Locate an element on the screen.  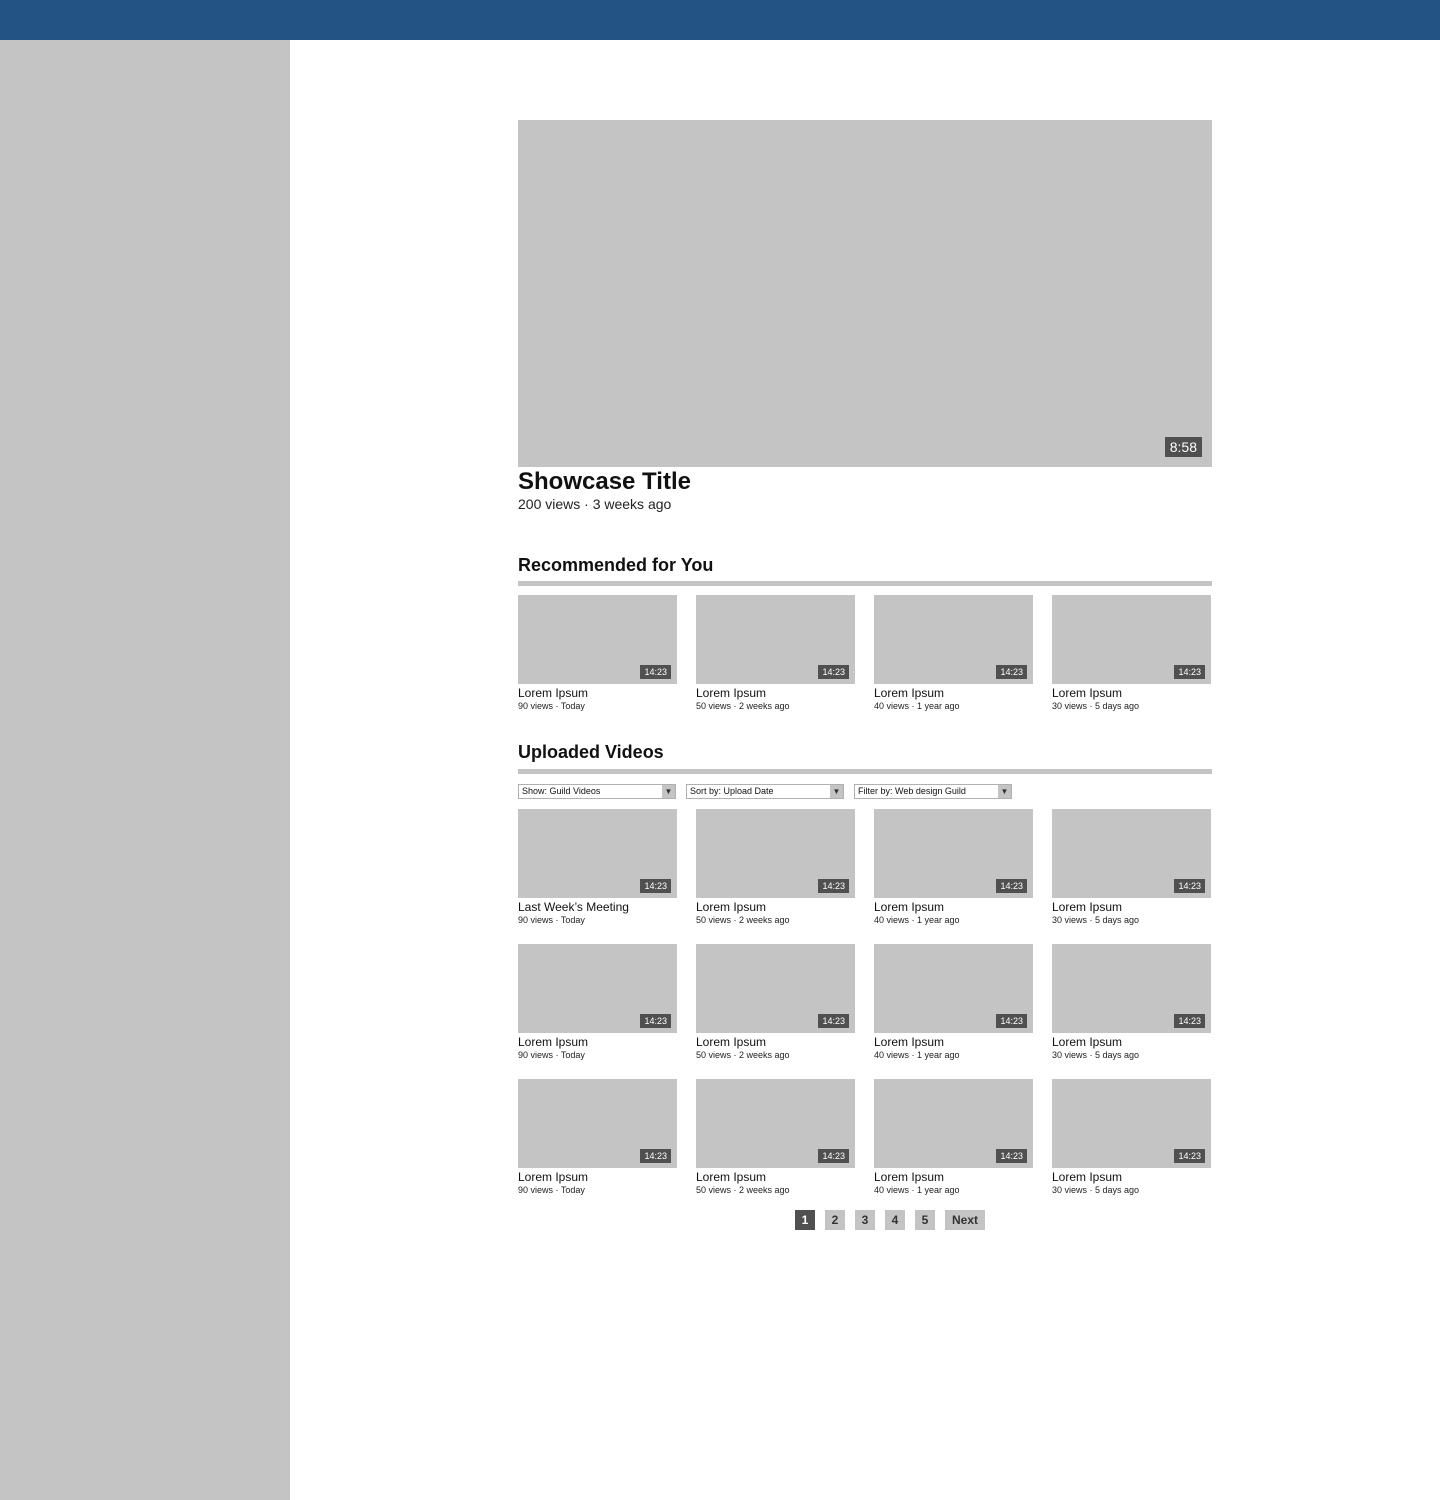
next-page-button: Next is located at coordinates (965, 1220).